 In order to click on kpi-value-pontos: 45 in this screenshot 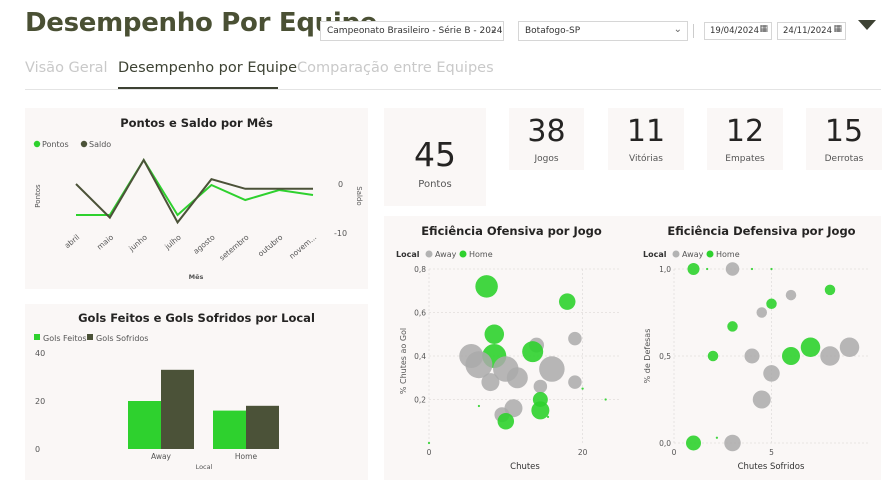, I will do `click(435, 154)`.